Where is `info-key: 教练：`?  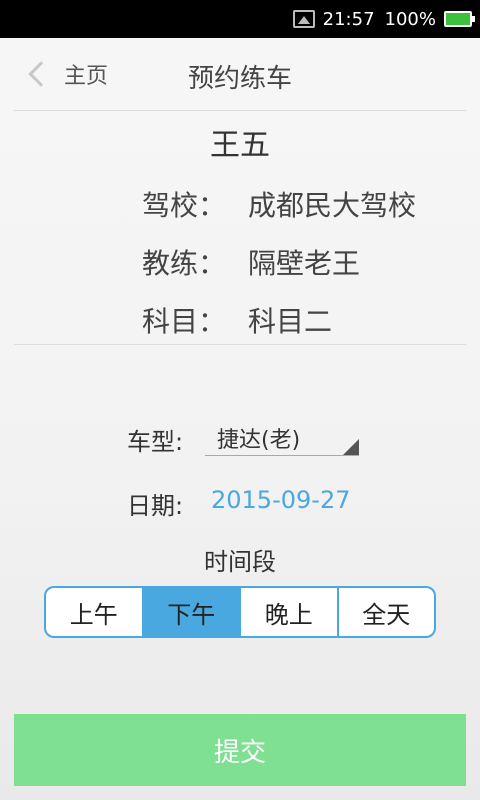
info-key: 教练： is located at coordinates (184, 263).